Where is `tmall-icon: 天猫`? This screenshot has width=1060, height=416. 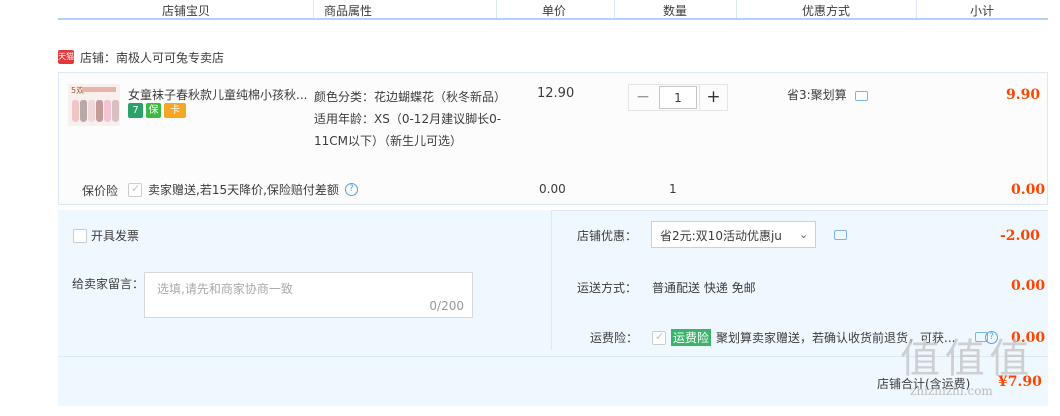
tmall-icon: 天猫 is located at coordinates (66, 57).